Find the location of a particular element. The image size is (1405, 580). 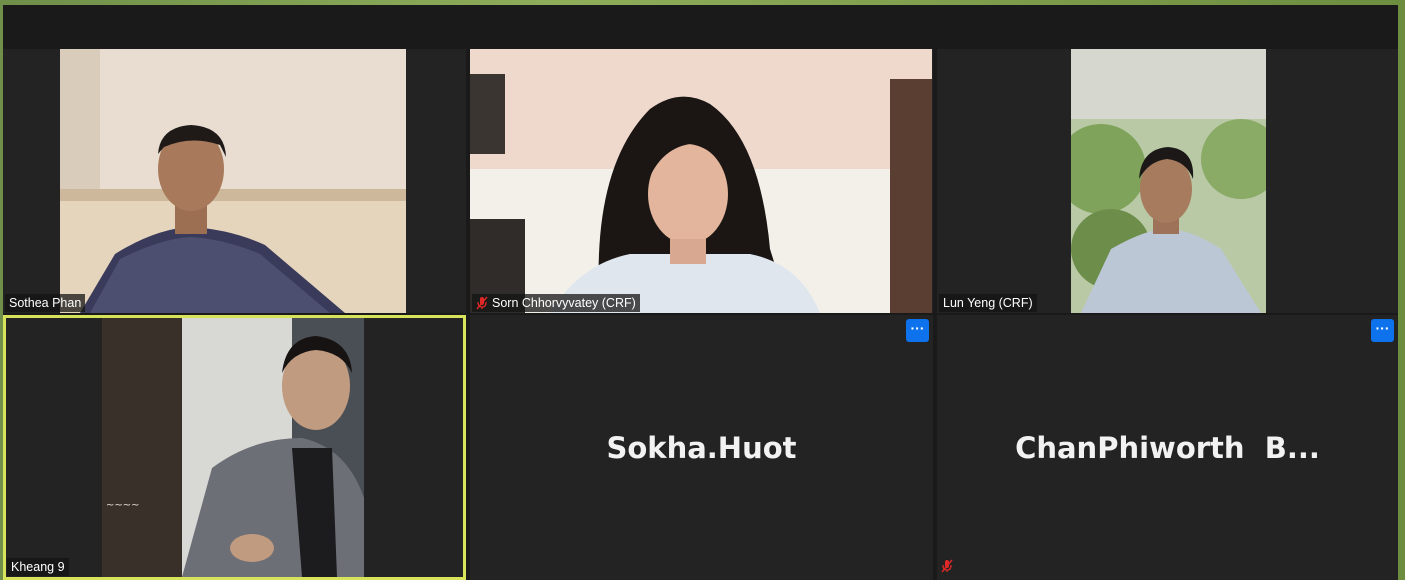

name-text: Kheang 9 is located at coordinates (38, 567).